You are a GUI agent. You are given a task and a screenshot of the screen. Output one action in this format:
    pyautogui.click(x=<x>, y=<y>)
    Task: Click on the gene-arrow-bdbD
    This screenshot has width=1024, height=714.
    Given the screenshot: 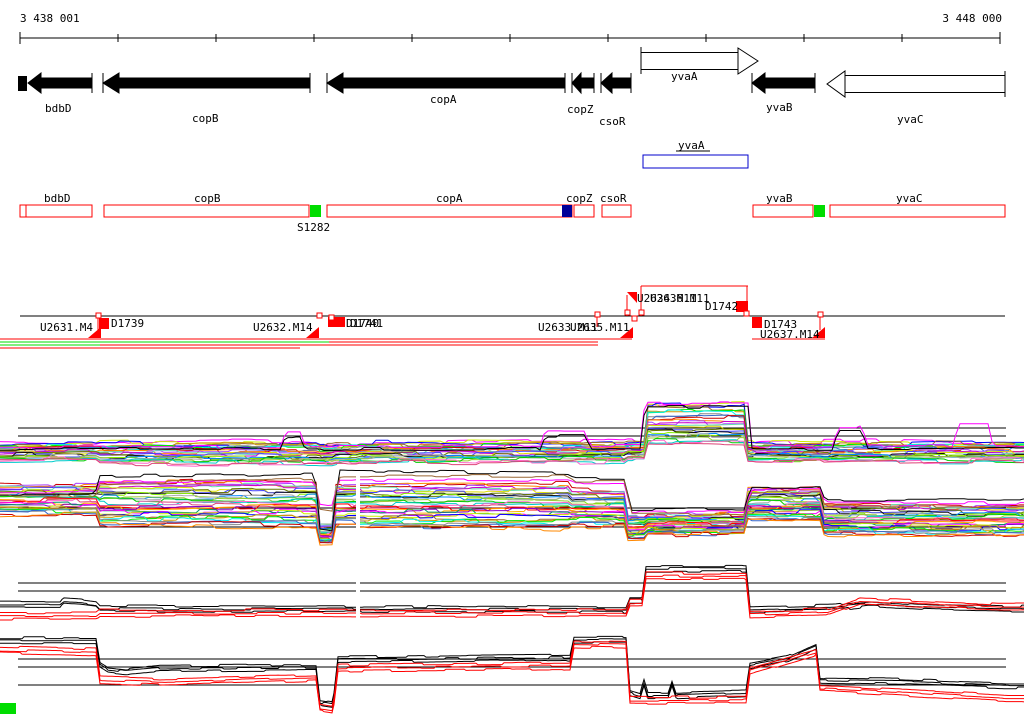 What is the action you would take?
    pyautogui.click(x=60, y=83)
    